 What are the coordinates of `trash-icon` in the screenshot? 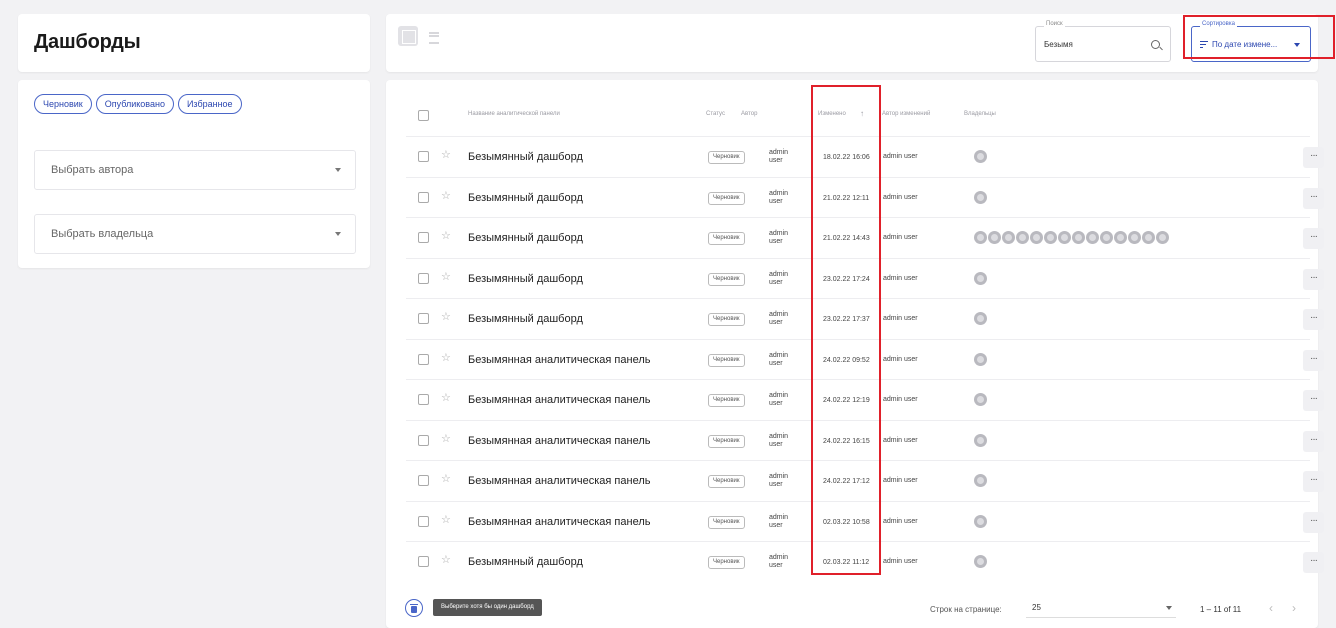 It's located at (414, 608).